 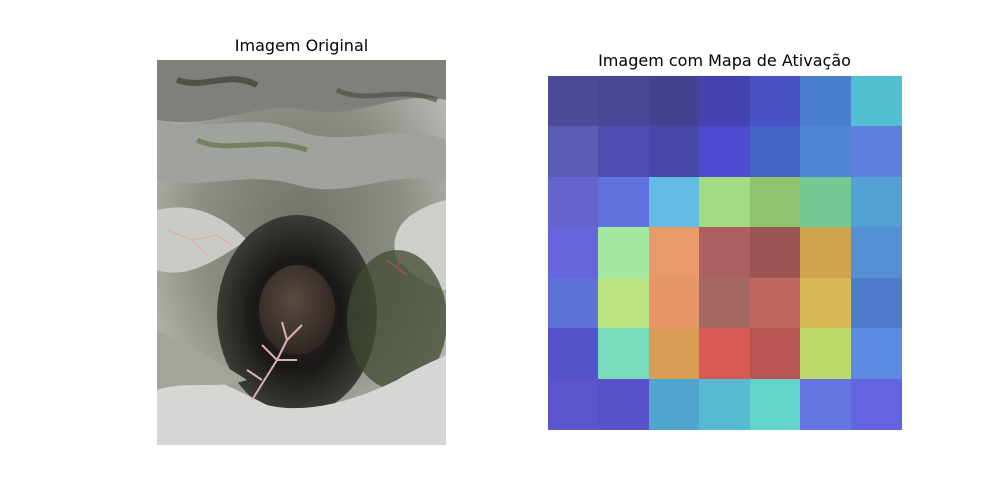 I want to click on activation-map-title: Imagem com Mapa de Ativação, so click(x=724, y=60).